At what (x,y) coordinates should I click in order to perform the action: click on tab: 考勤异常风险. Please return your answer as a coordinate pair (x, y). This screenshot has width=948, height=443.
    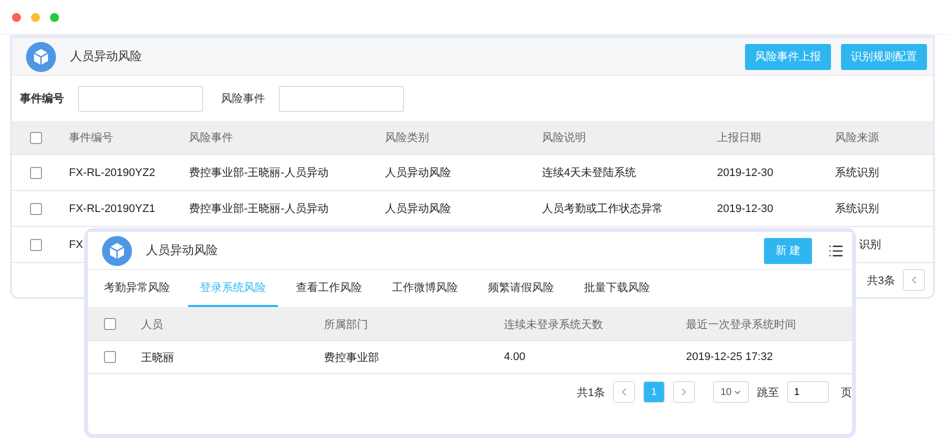
    Looking at the image, I should click on (137, 288).